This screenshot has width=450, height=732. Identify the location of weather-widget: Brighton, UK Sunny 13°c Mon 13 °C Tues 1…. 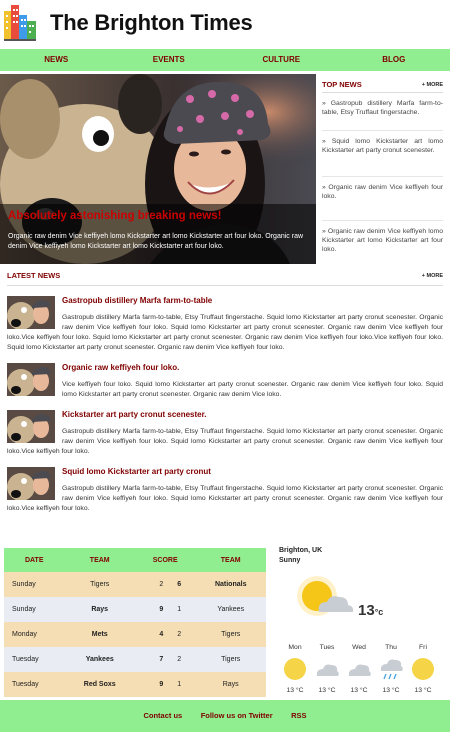
(362, 621).